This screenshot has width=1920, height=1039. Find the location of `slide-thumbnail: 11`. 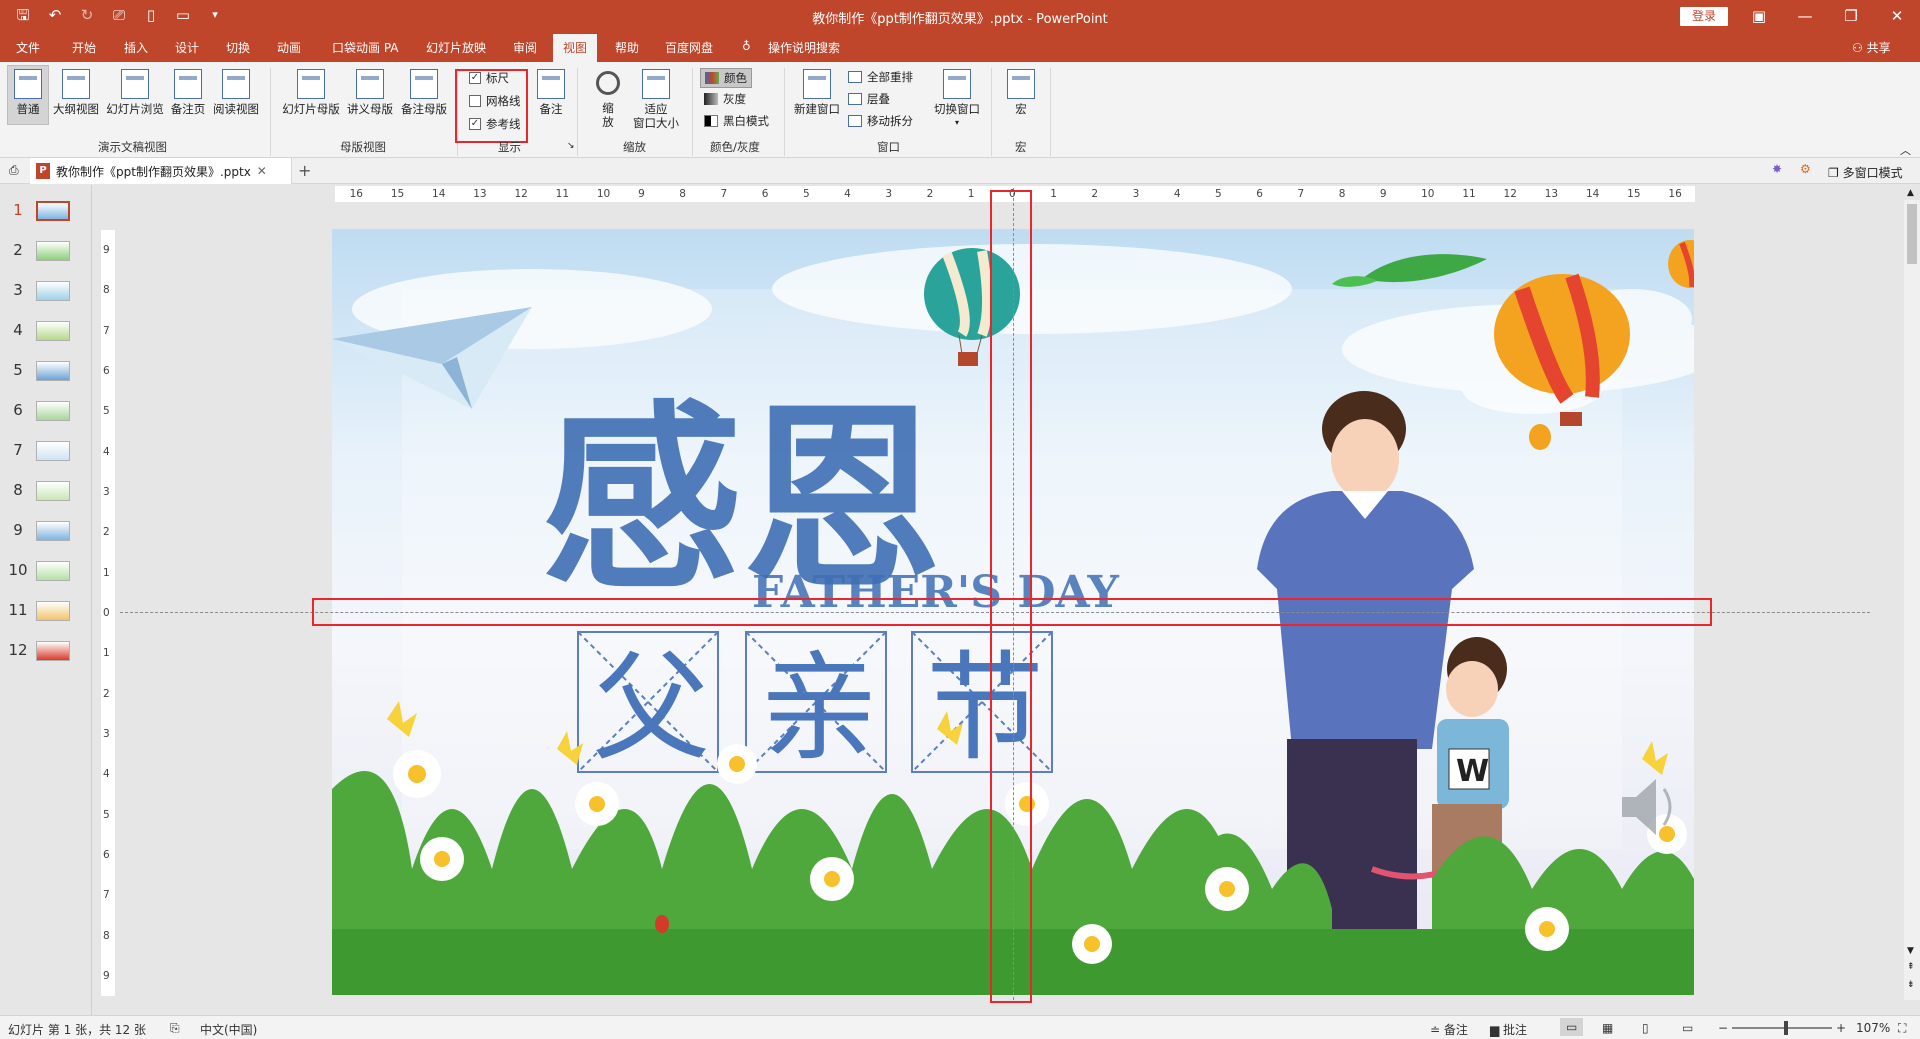

slide-thumbnail: 11 is located at coordinates (46, 616).